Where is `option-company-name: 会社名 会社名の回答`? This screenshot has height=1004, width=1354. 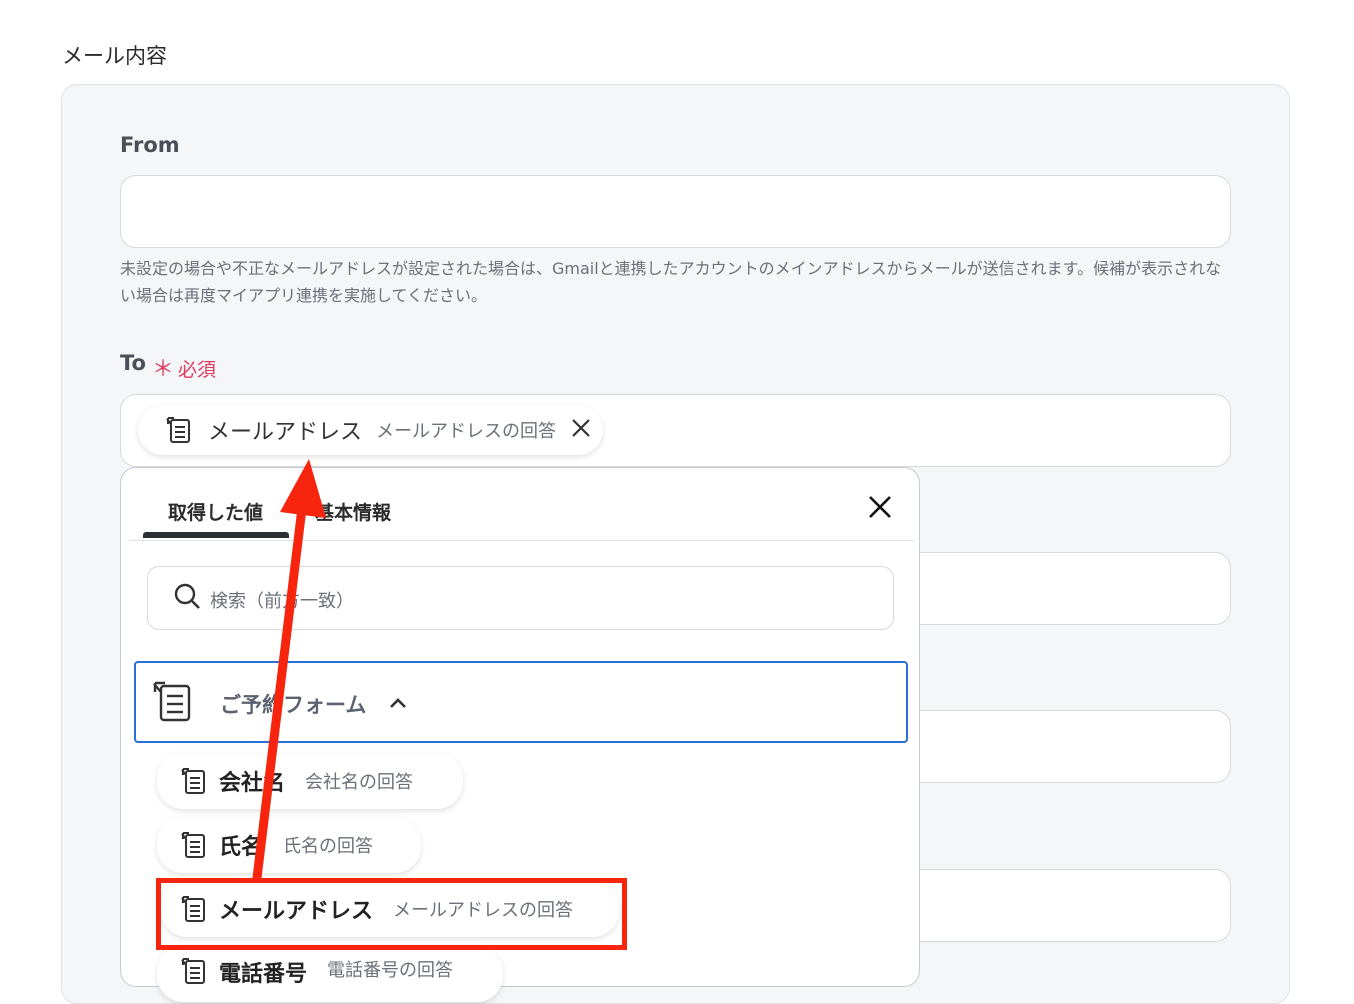
option-company-name: 会社名 会社名の回答 is located at coordinates (310, 781).